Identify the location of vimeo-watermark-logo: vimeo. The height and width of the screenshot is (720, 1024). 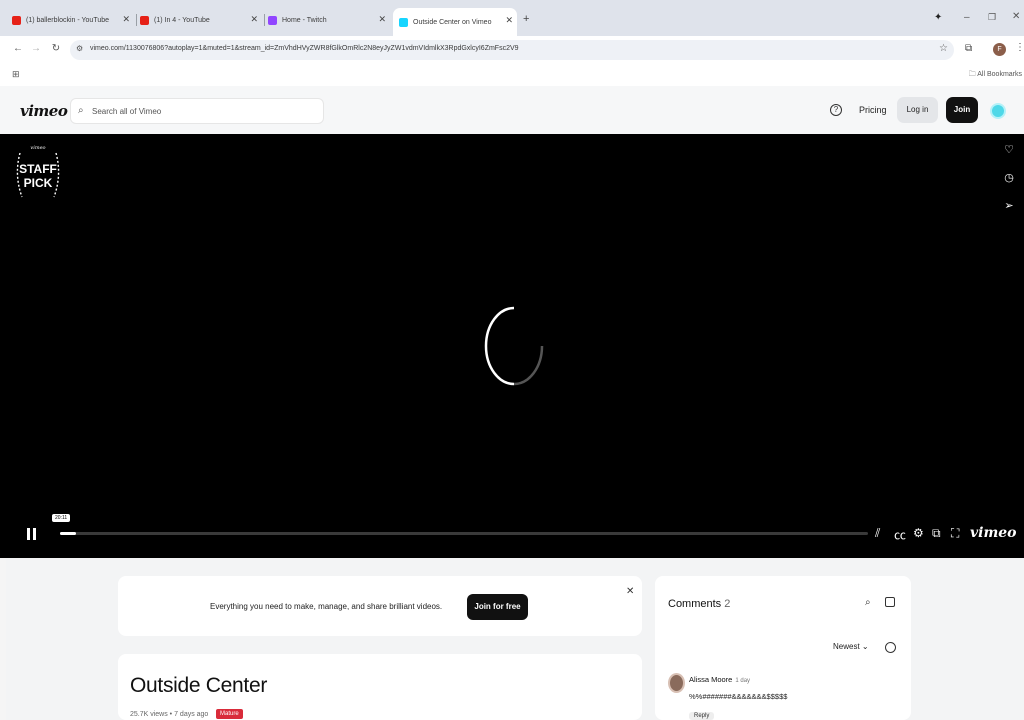
(993, 533).